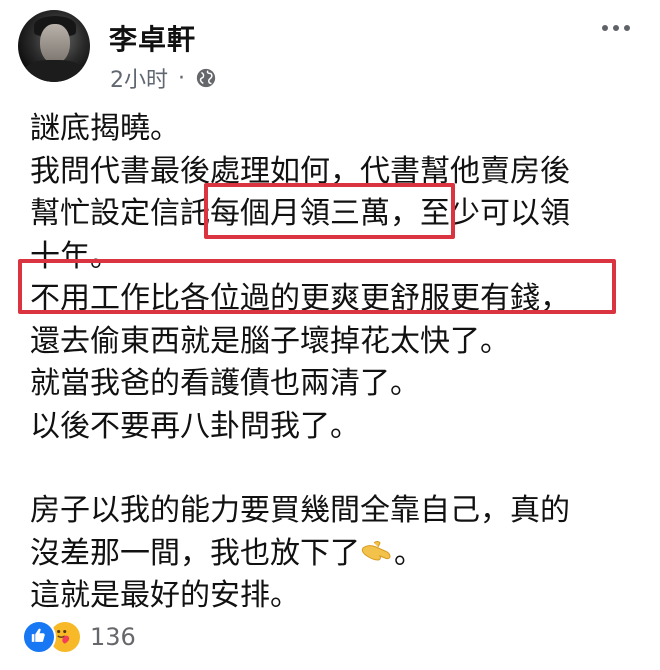  I want to click on post-line: 還去偷東西就是腦子壞掉花太快了。, so click(270, 341).